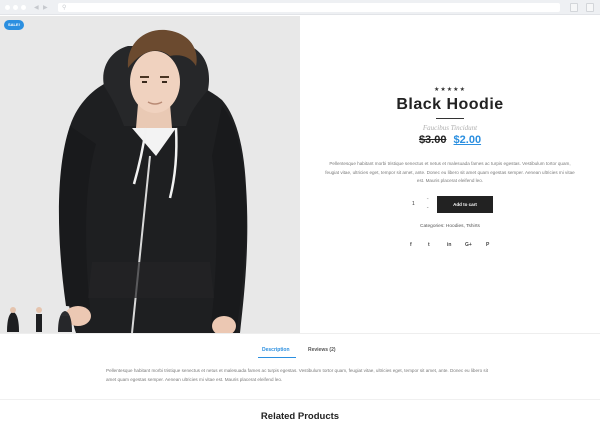  What do you see at coordinates (36, 7) in the screenshot?
I see `back-icon: ◀` at bounding box center [36, 7].